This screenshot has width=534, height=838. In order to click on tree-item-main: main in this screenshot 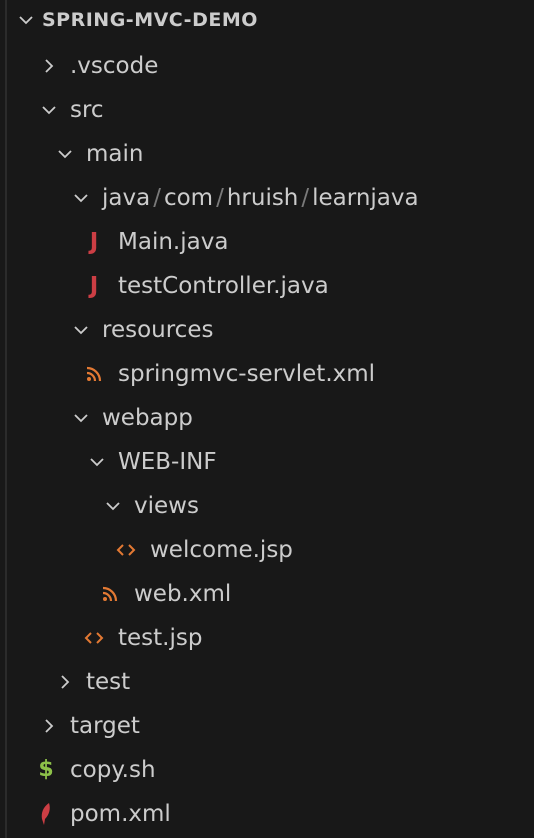, I will do `click(267, 154)`.